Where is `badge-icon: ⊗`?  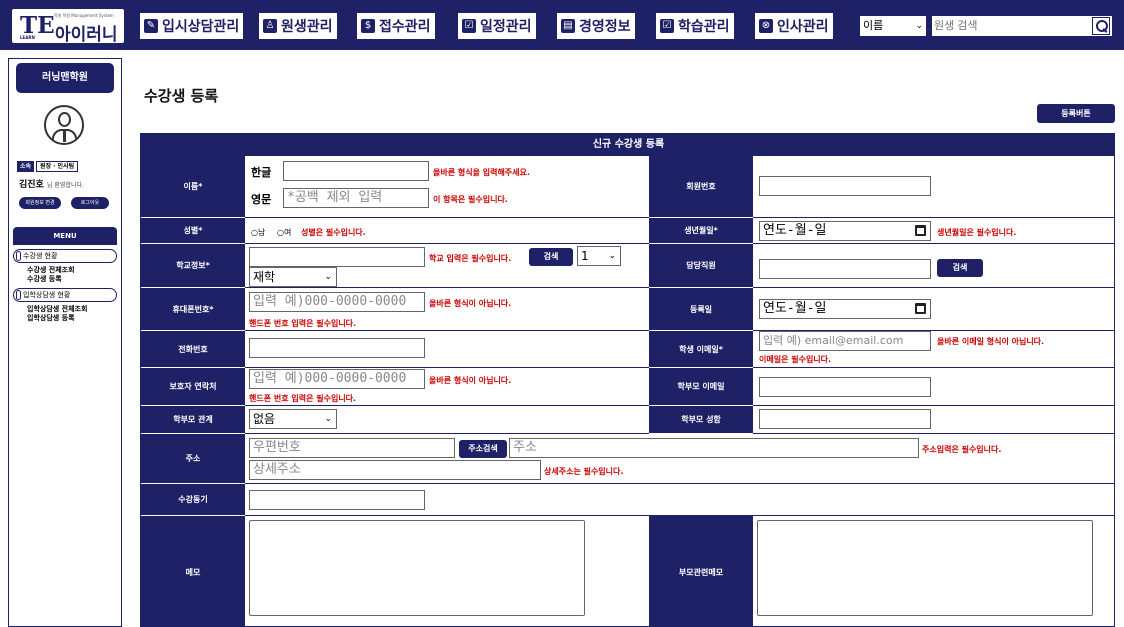 badge-icon: ⊗ is located at coordinates (766, 26).